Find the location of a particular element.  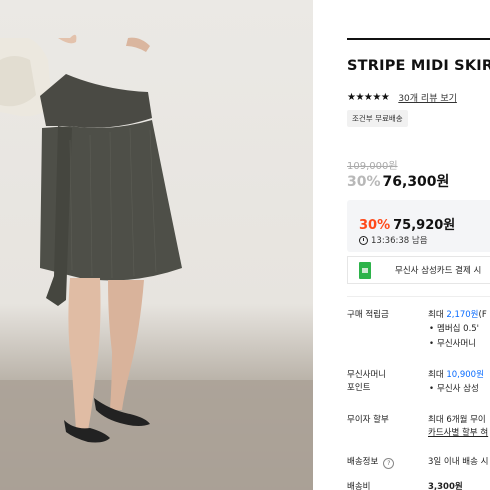

coupon-discount-rate: 30% is located at coordinates (375, 225).